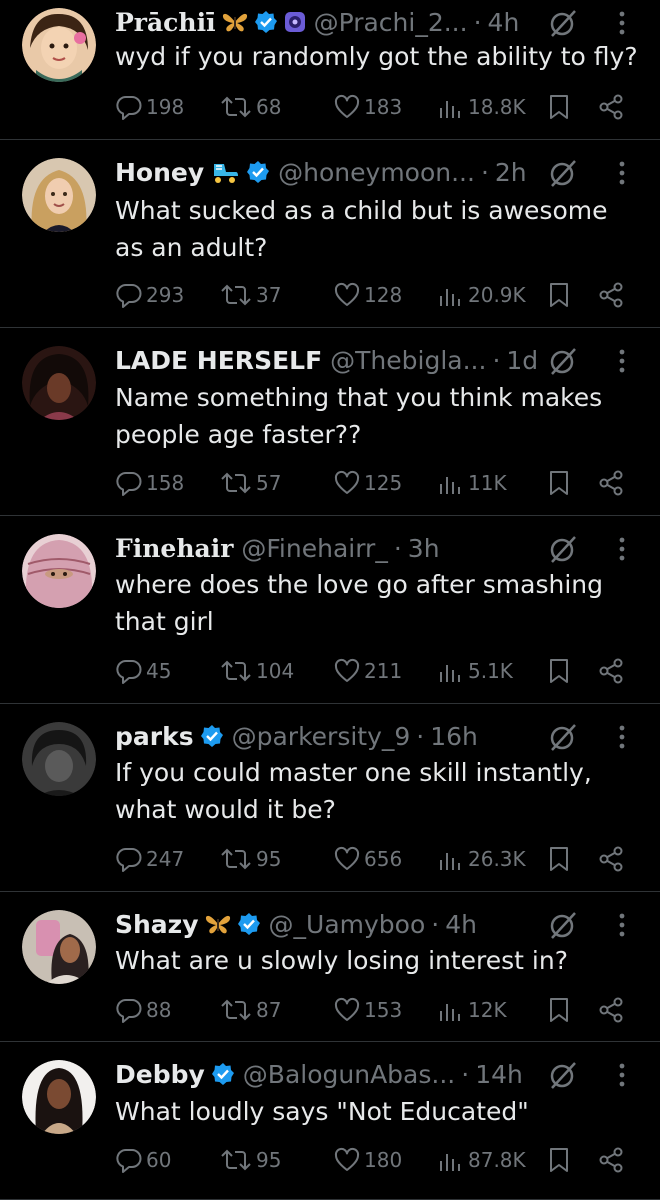 The width and height of the screenshot is (660, 1200). What do you see at coordinates (157, 924) in the screenshot?
I see `display-name: Shazy` at bounding box center [157, 924].